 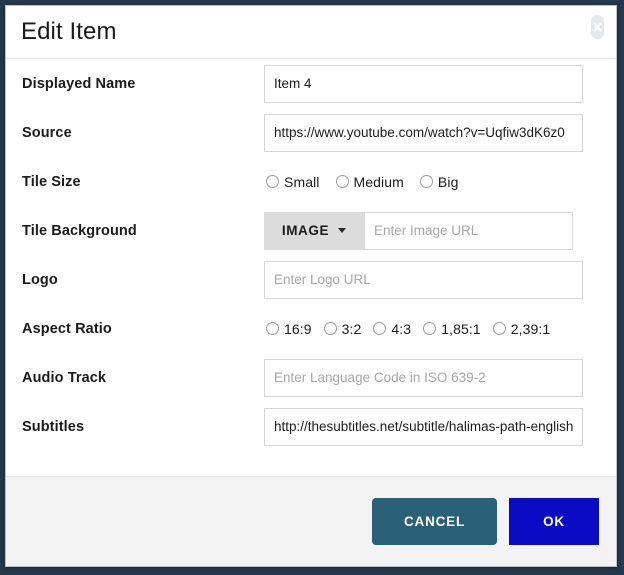 I want to click on radio-label: 4:3, so click(x=401, y=328).